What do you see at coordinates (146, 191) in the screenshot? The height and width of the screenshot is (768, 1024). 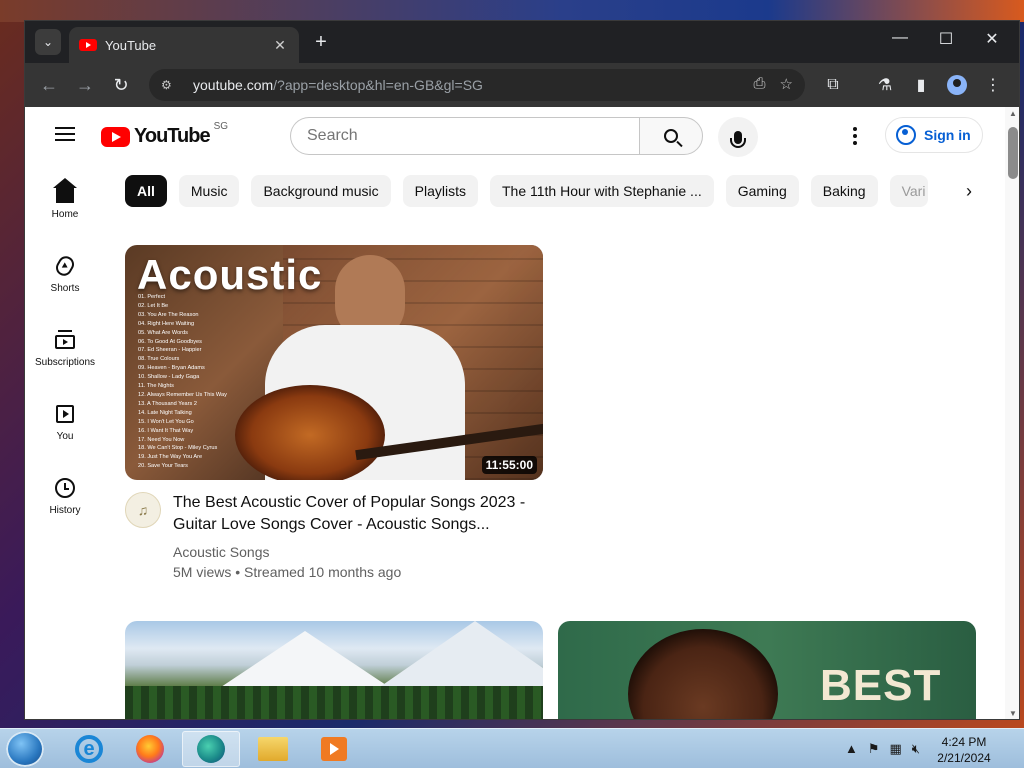 I see `chip-all: All` at bounding box center [146, 191].